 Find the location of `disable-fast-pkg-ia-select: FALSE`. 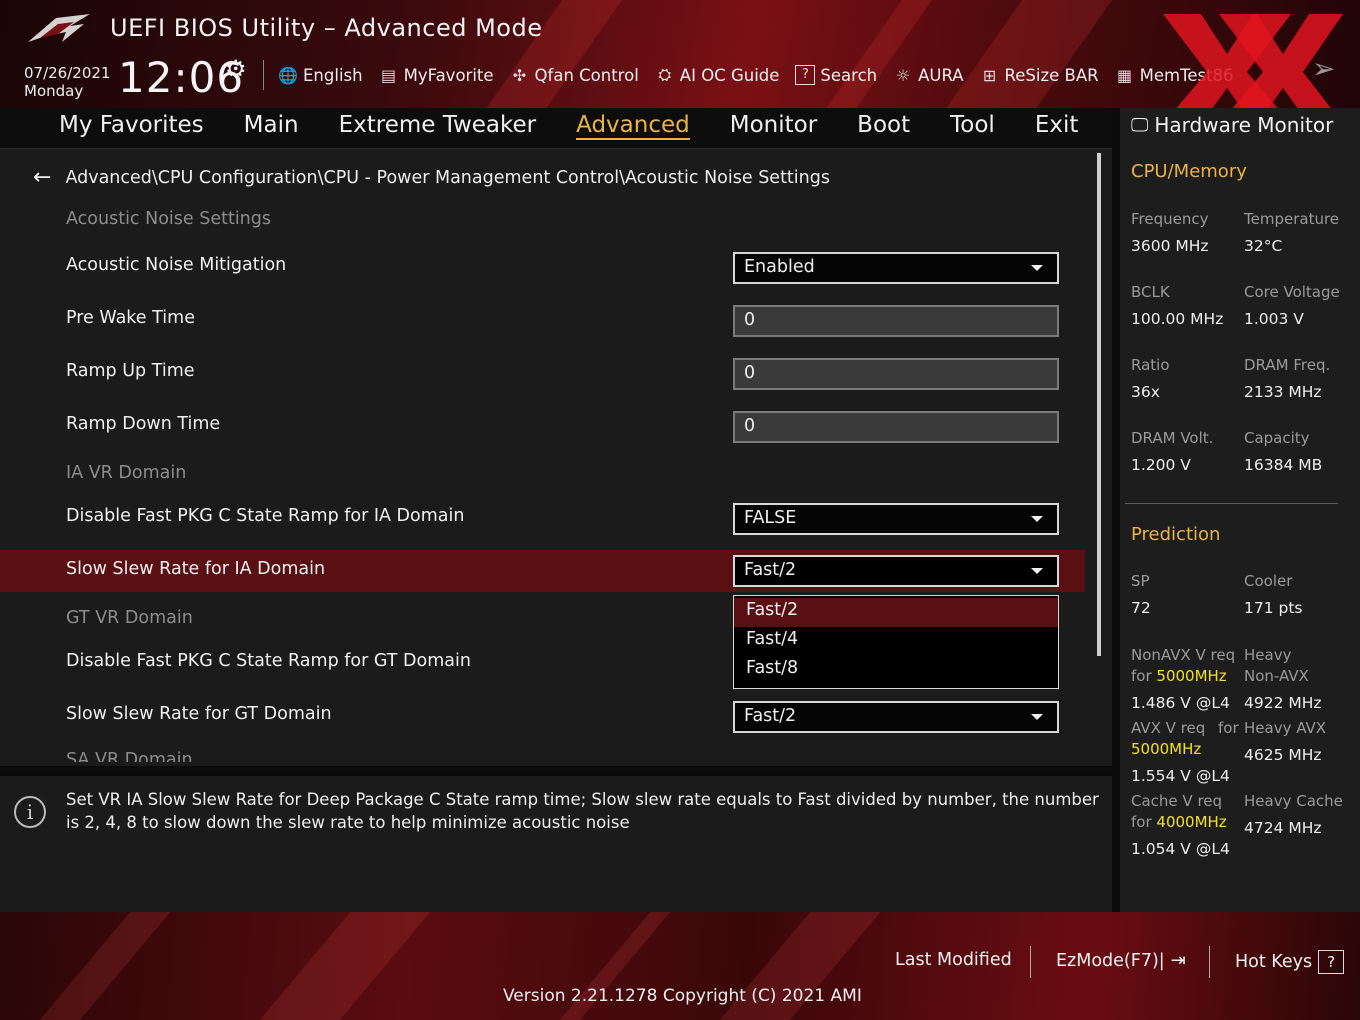

disable-fast-pkg-ia-select: FALSE is located at coordinates (896, 519).